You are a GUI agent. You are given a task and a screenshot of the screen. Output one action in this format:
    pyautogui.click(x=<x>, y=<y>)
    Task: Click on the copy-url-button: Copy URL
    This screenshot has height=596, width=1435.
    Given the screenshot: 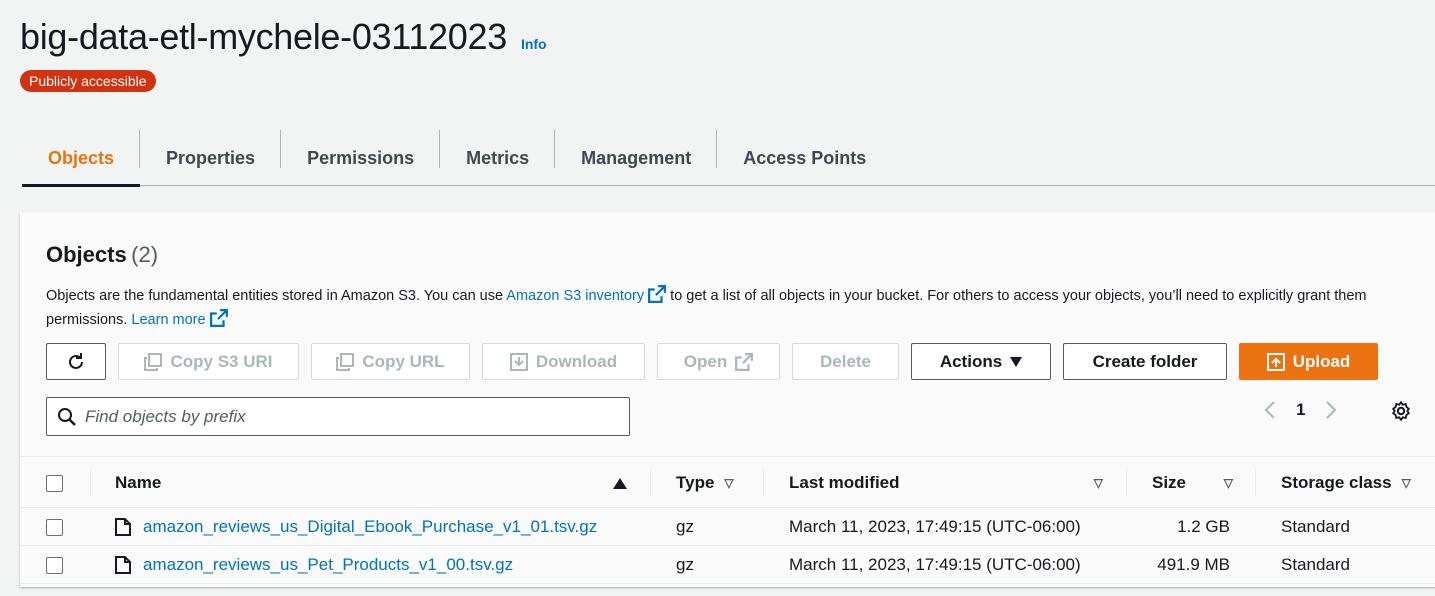 What is the action you would take?
    pyautogui.click(x=390, y=361)
    